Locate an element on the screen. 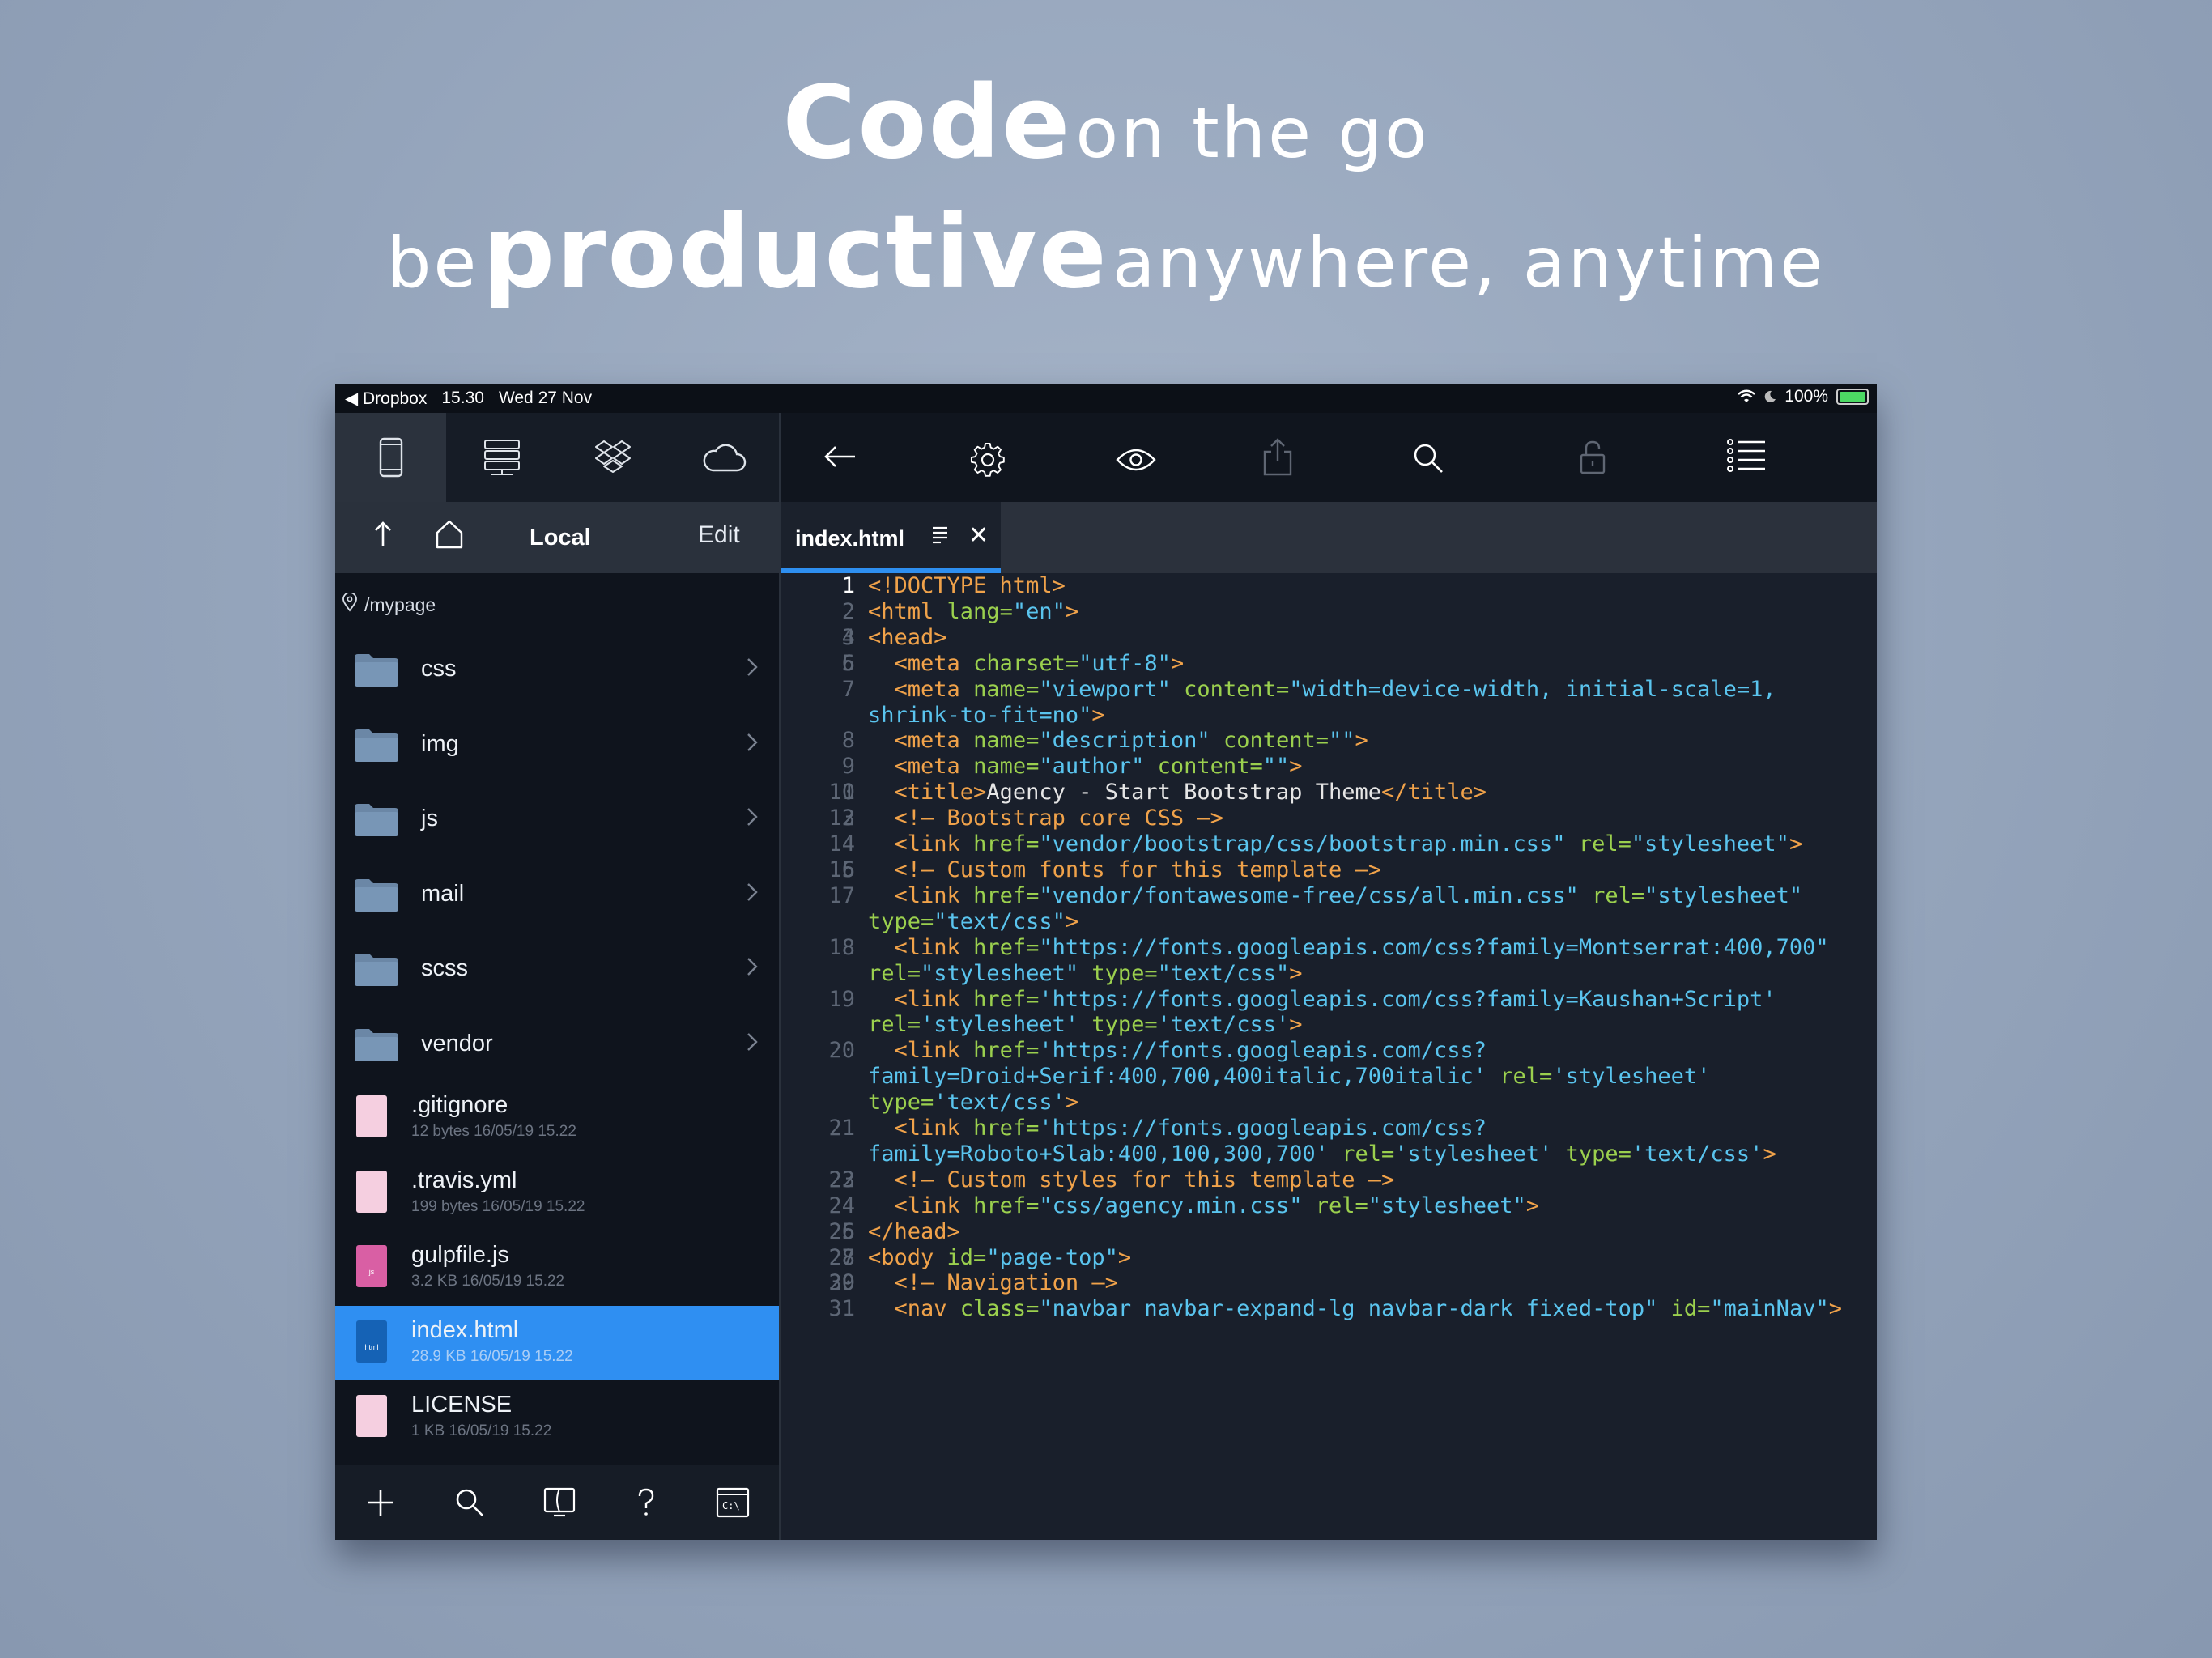 The width and height of the screenshot is (2212, 1658). help-icon is located at coordinates (646, 1502).